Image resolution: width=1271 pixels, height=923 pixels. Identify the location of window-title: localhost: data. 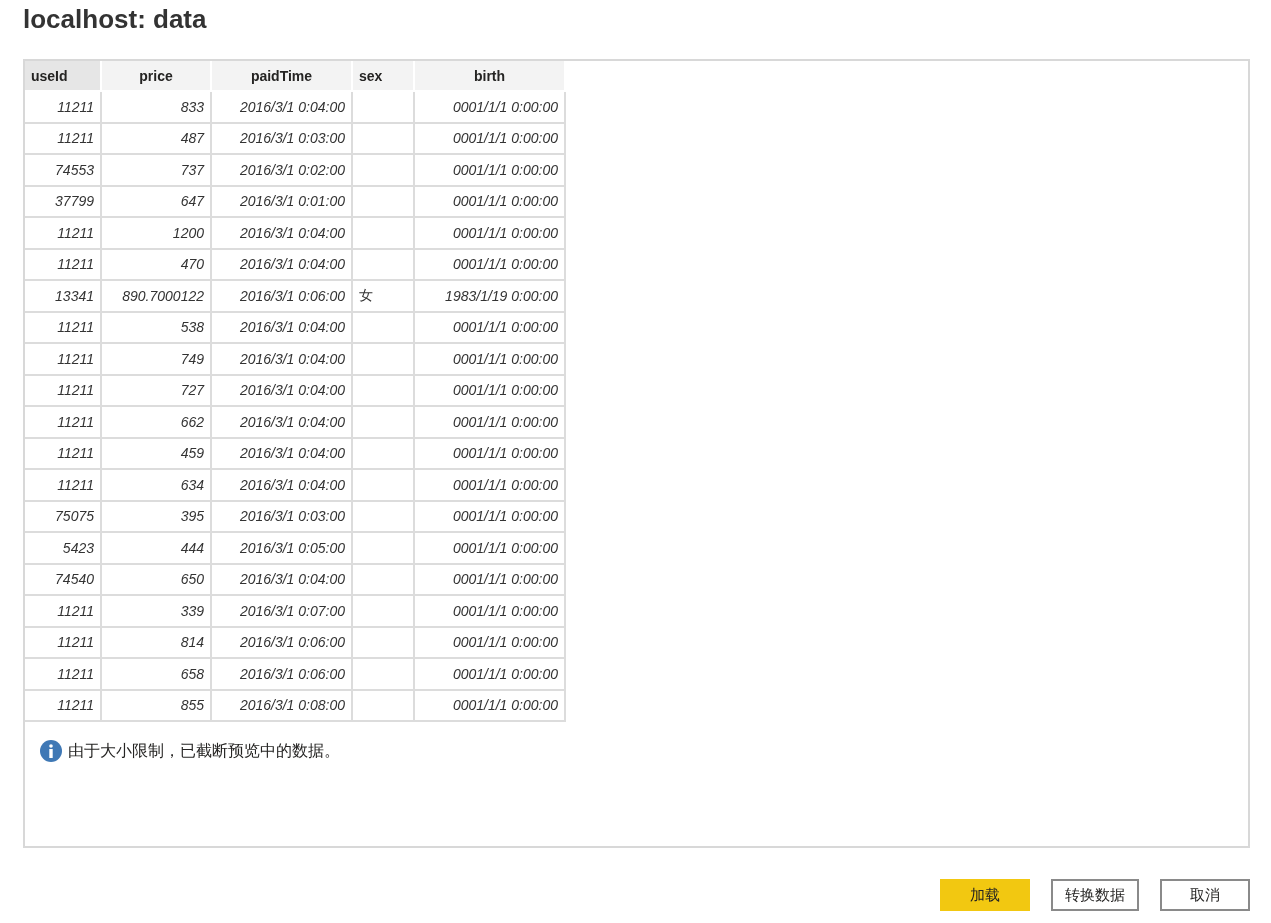
(115, 19).